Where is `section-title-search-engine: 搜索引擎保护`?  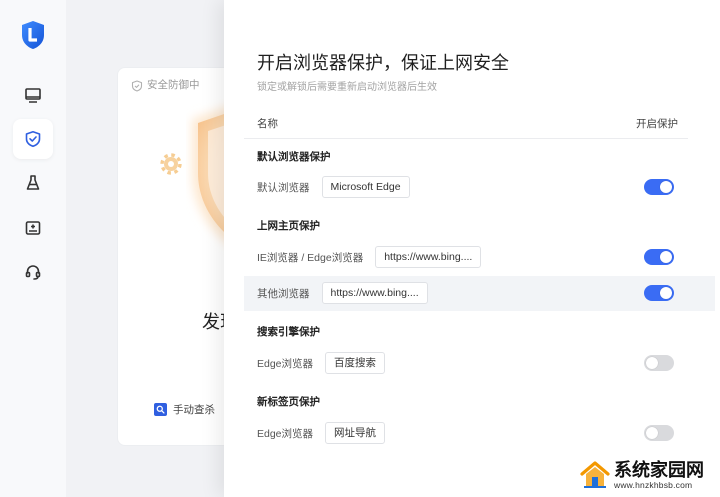
section-title-search-engine: 搜索引擎保护 is located at coordinates (288, 332).